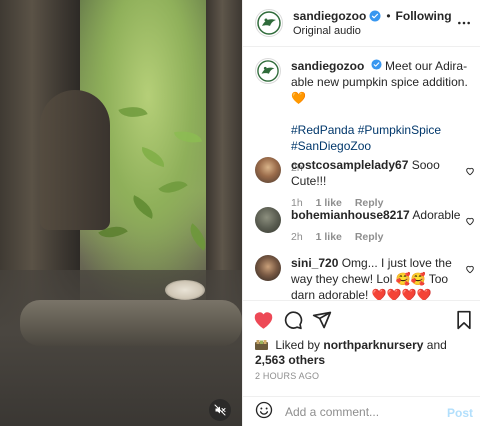 This screenshot has width=480, height=426. What do you see at coordinates (75, 160) in the screenshot?
I see `tree-trunk-fork` at bounding box center [75, 160].